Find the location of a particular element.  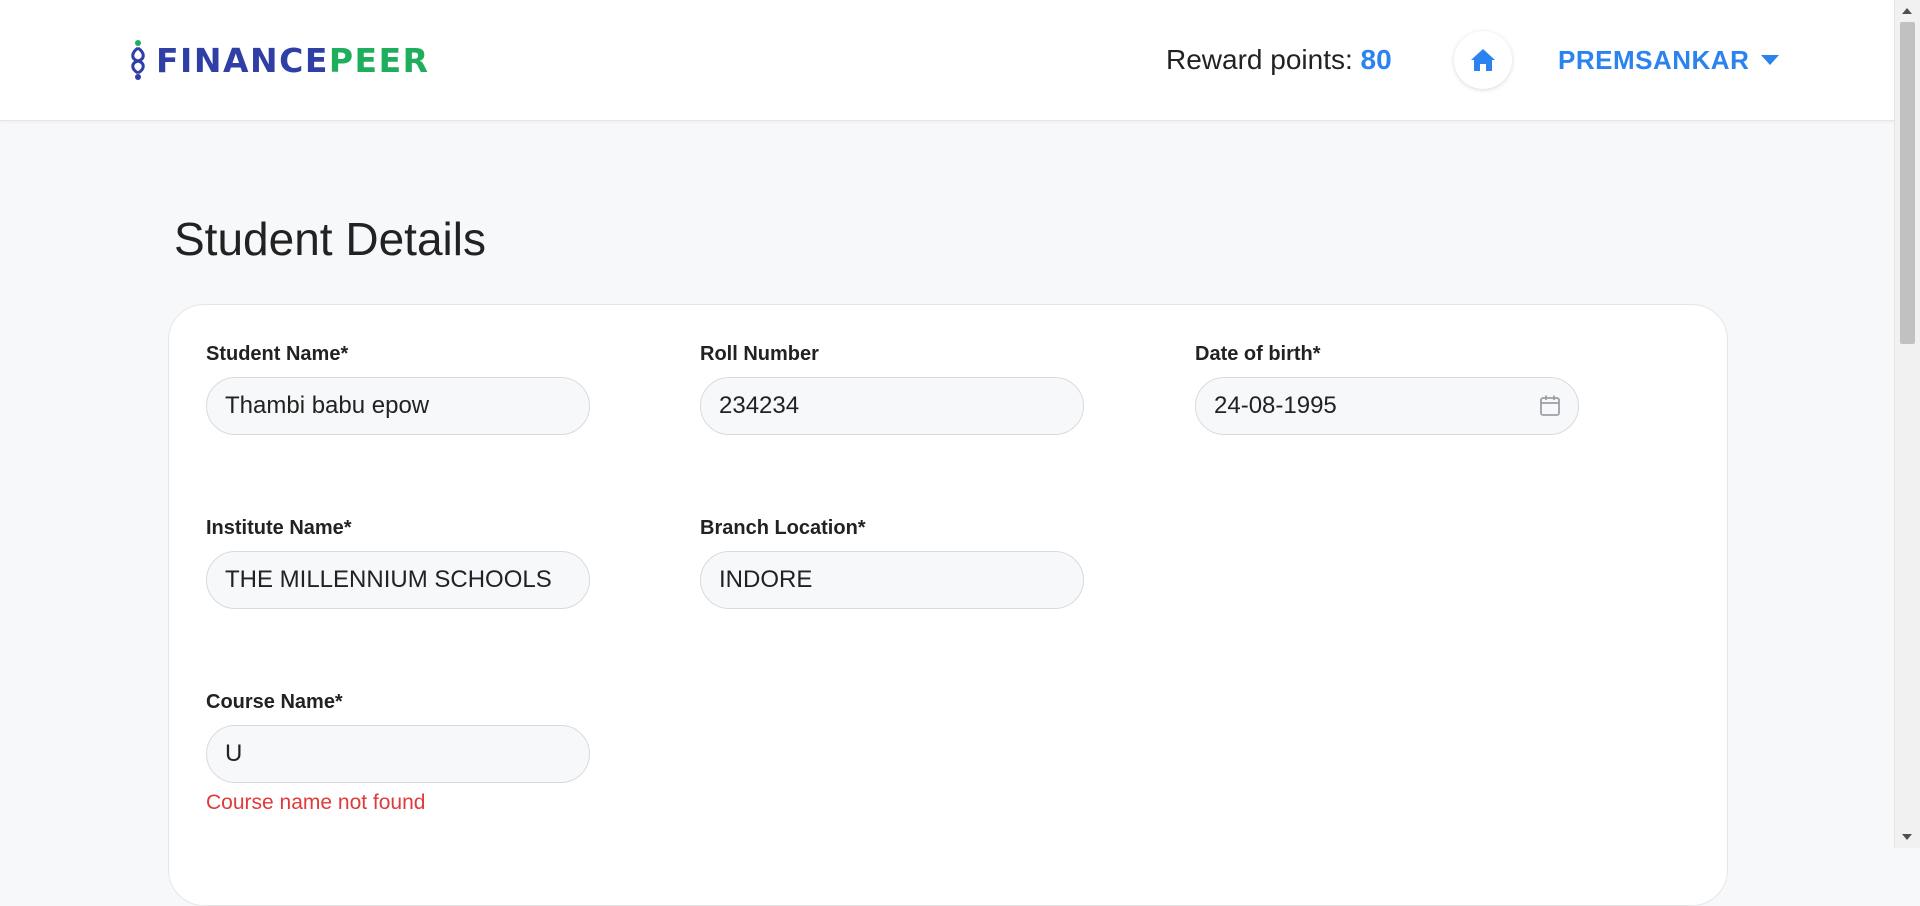

reward-points-label: Reward points: is located at coordinates (1263, 59).